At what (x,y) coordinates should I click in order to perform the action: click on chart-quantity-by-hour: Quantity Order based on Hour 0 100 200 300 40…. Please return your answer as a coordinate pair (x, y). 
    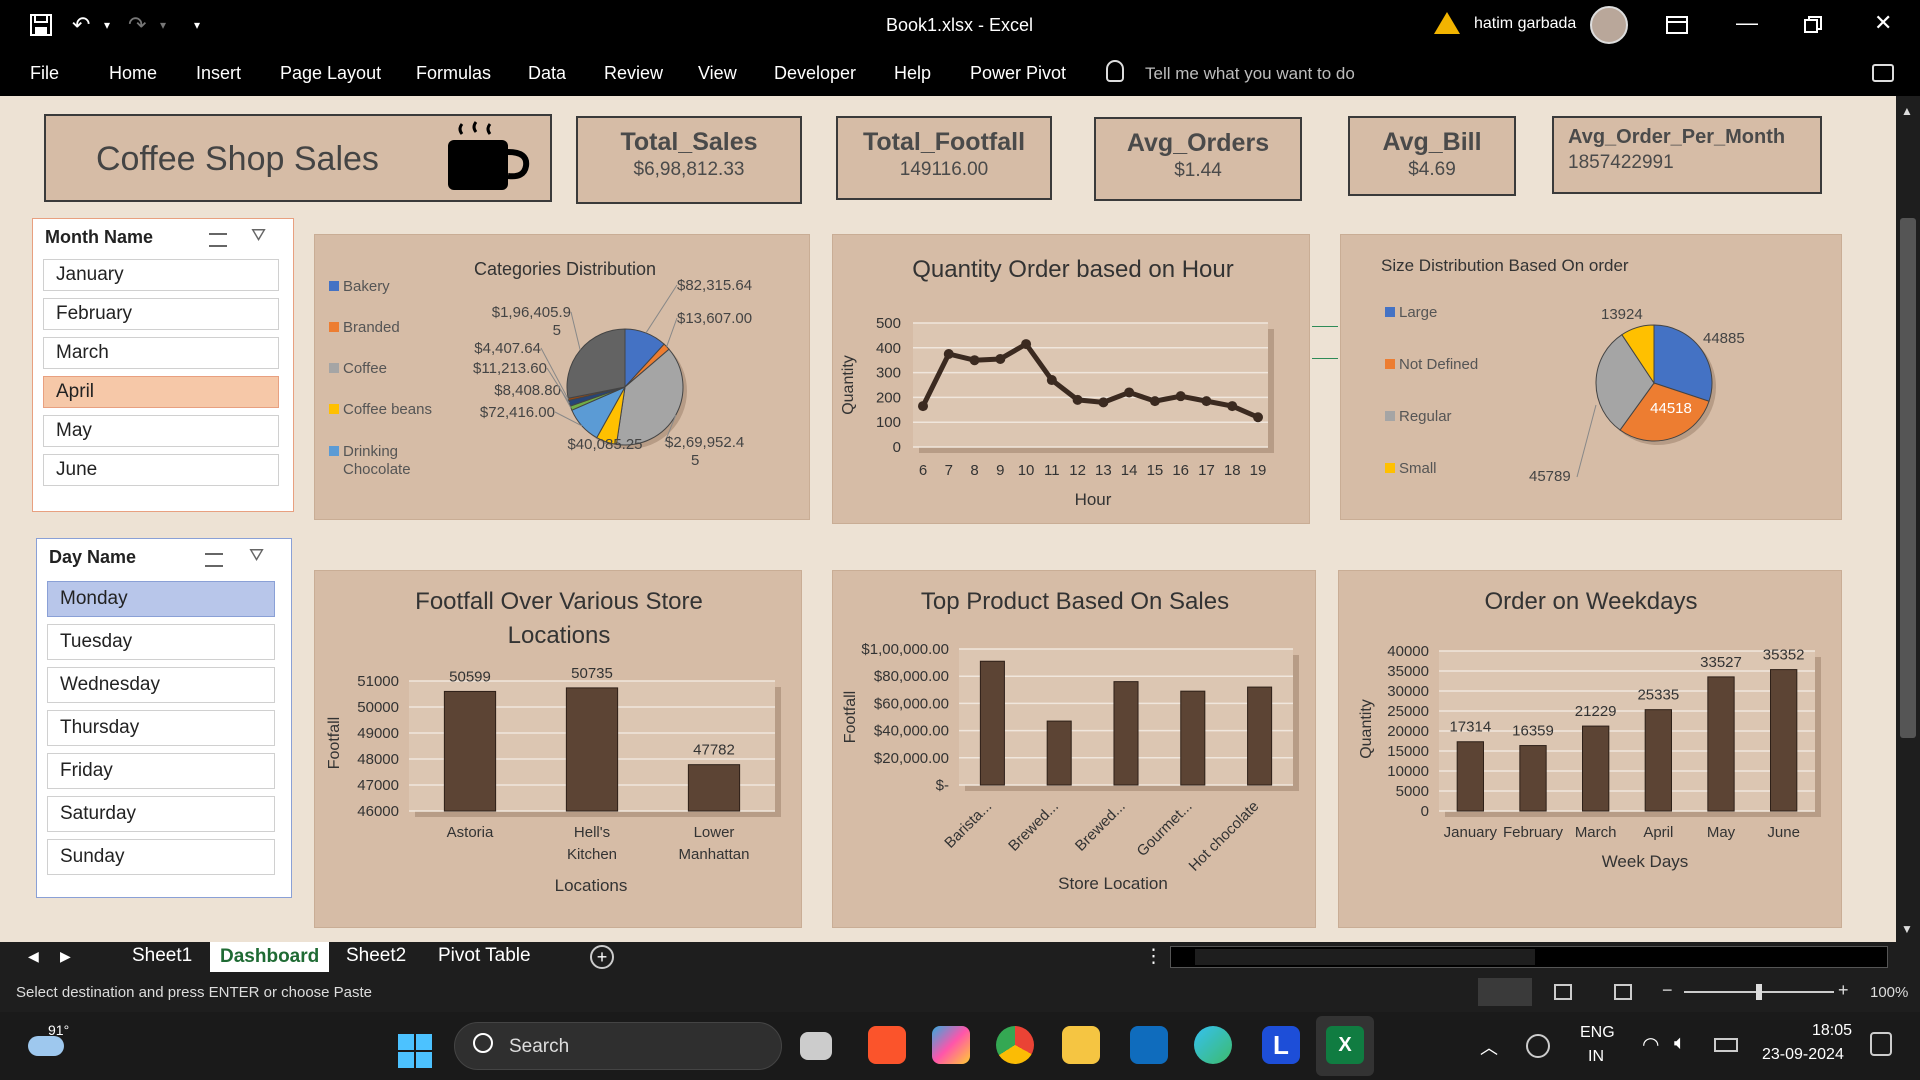
    Looking at the image, I should click on (1071, 379).